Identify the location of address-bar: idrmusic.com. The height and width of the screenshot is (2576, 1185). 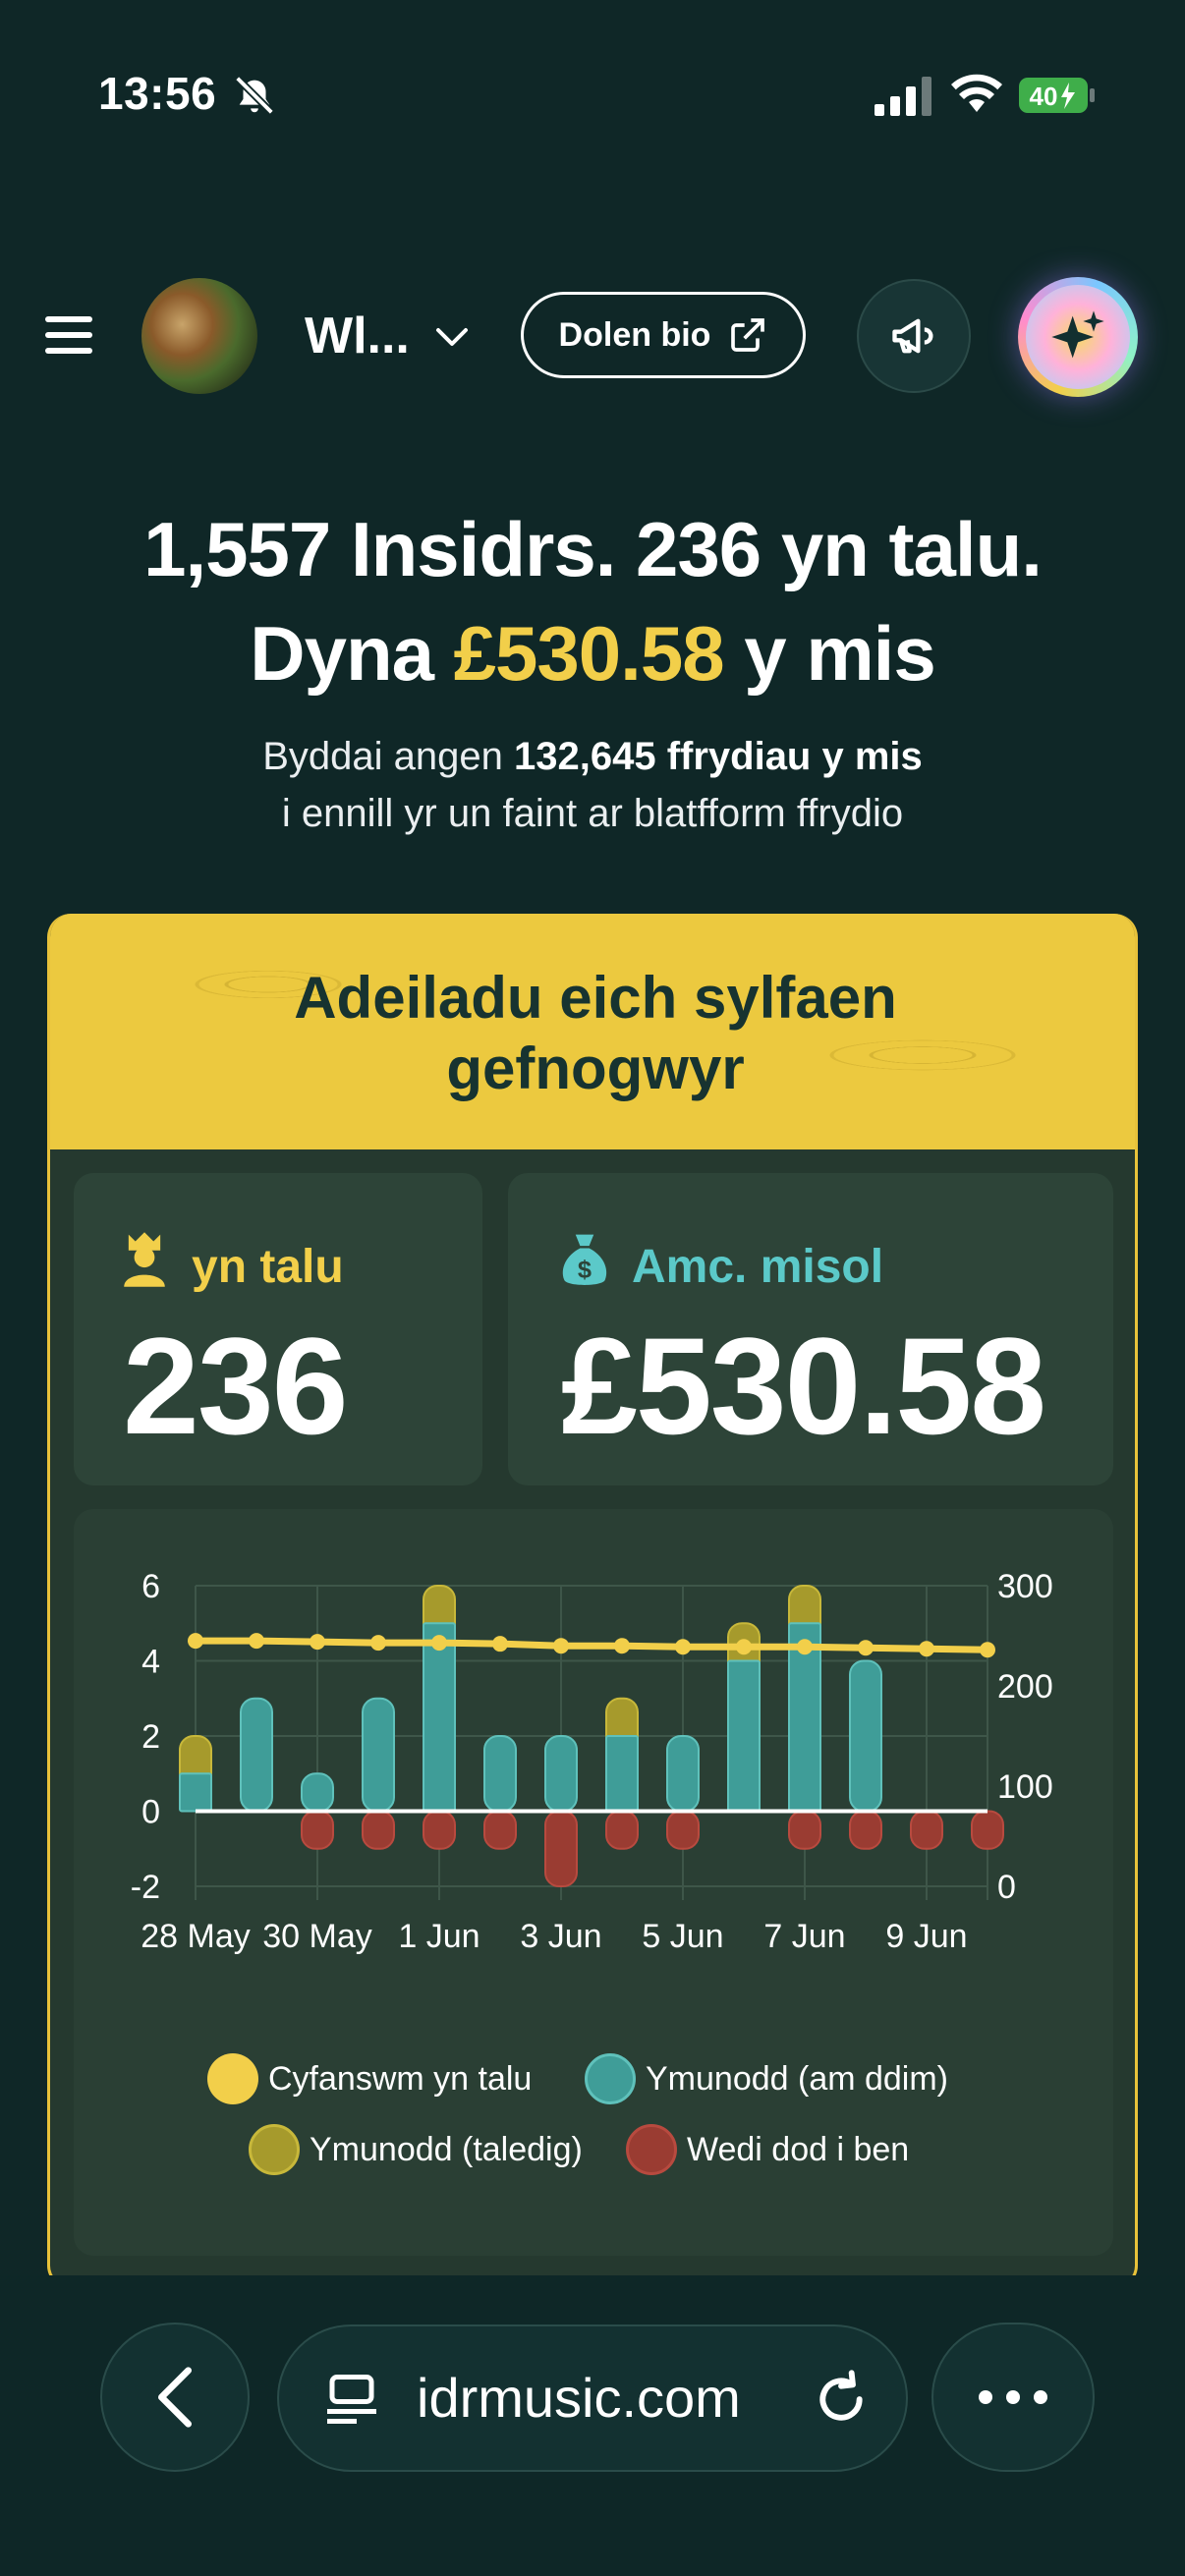
(592, 2398).